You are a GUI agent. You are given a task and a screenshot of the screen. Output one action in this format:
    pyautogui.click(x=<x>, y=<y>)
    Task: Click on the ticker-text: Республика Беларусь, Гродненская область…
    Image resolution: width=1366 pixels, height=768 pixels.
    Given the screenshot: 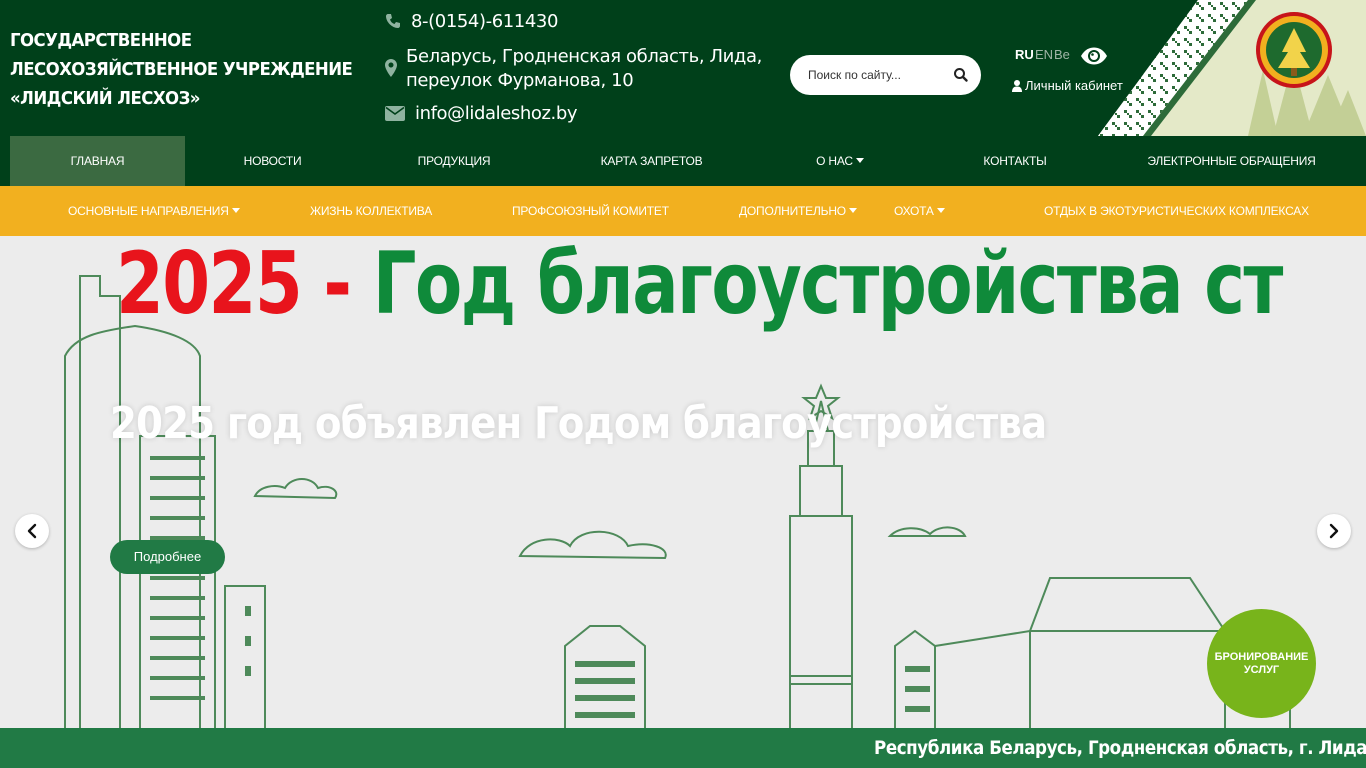 What is the action you would take?
    pyautogui.click(x=1120, y=748)
    